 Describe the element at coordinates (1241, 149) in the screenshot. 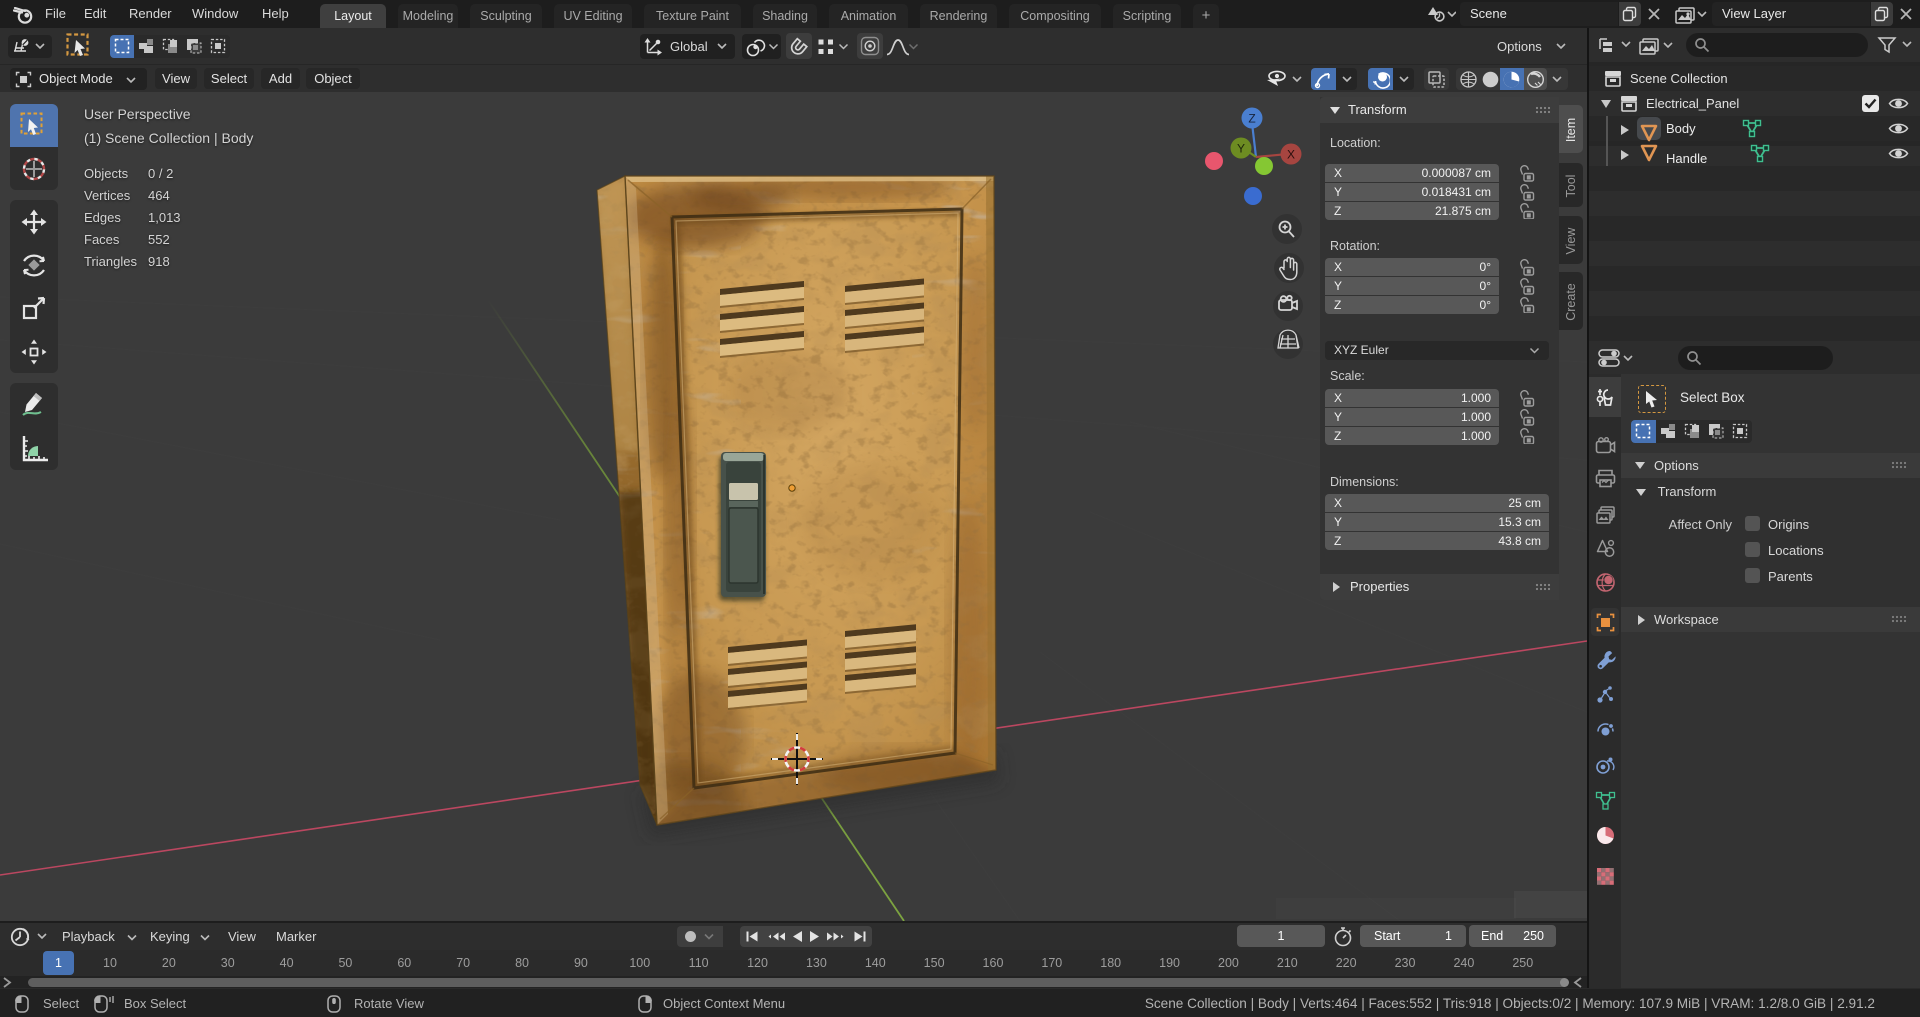

I see `svg-text: Y` at that location.